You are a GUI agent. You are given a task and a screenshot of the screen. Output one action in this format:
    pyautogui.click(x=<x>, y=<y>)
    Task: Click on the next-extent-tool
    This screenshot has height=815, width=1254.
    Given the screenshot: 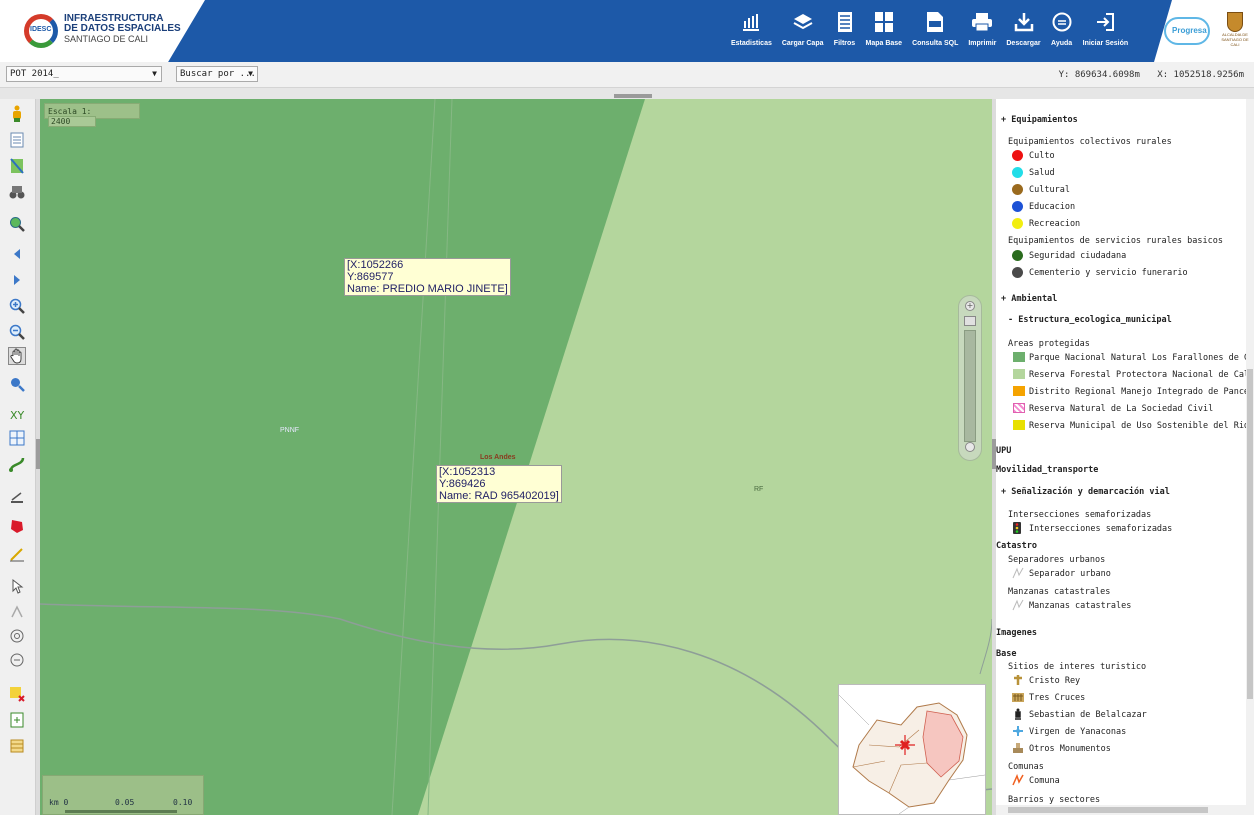 What is the action you would take?
    pyautogui.click(x=17, y=280)
    